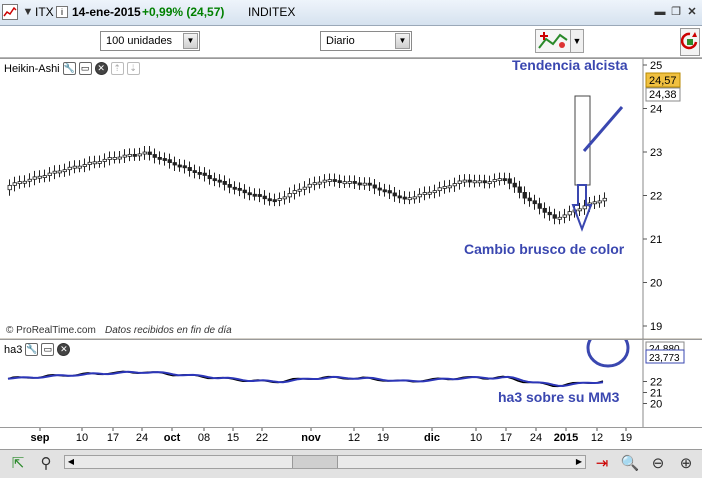 The image size is (702, 478). I want to click on move-down-icon: ⇣, so click(133, 68).